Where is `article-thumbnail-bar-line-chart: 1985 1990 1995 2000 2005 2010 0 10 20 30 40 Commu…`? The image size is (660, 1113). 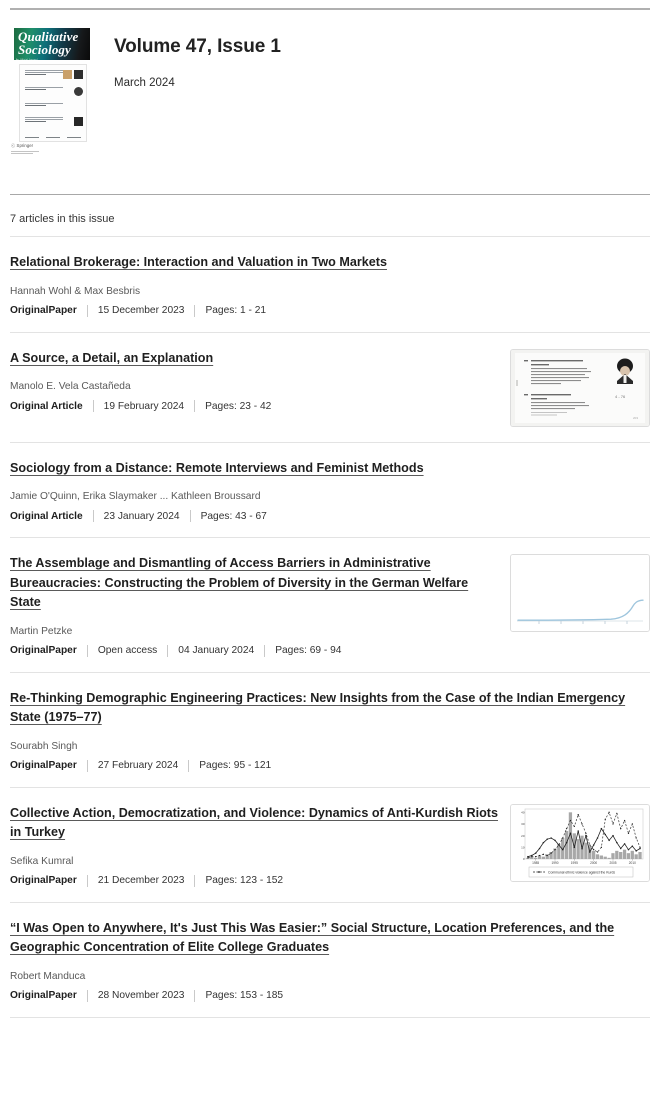 article-thumbnail-bar-line-chart: 1985 1990 1995 2000 2005 2010 0 10 20 30 40 Commu… is located at coordinates (580, 842).